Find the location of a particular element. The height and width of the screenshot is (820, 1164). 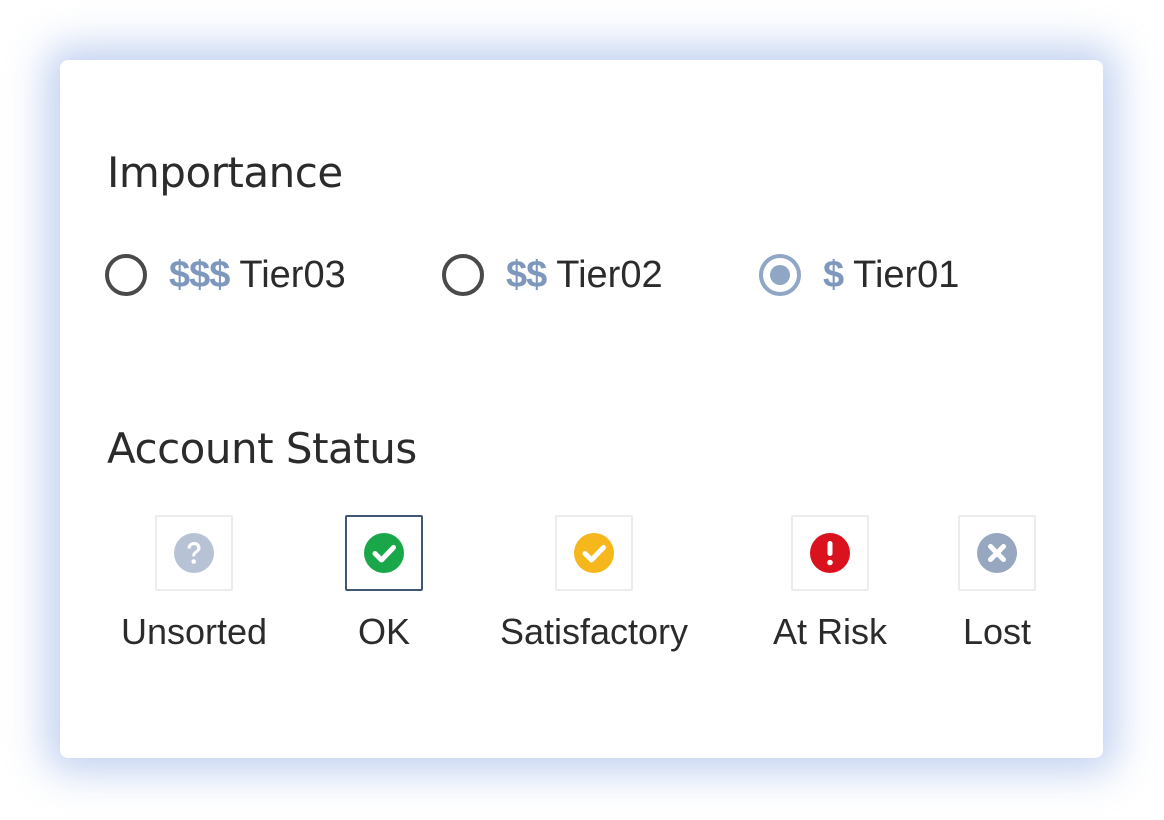

radio-label: $$$ Tier03 is located at coordinates (257, 275).